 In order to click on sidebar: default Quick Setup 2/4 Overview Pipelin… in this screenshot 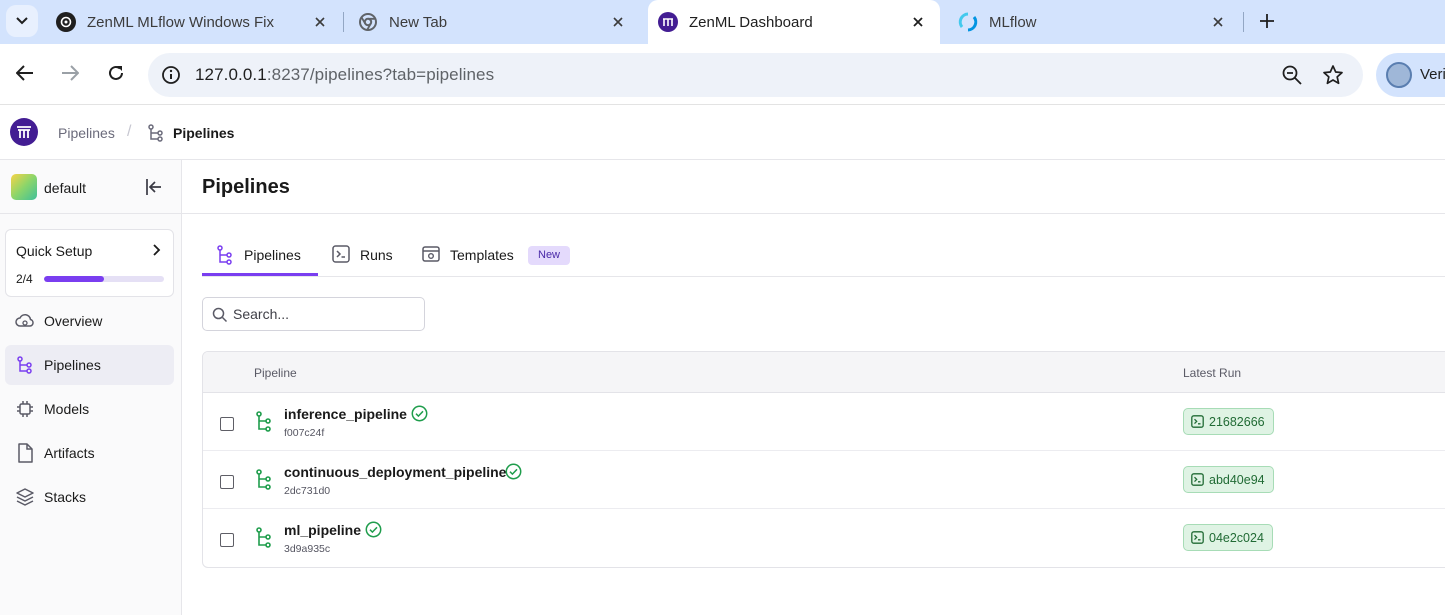, I will do `click(91, 387)`.